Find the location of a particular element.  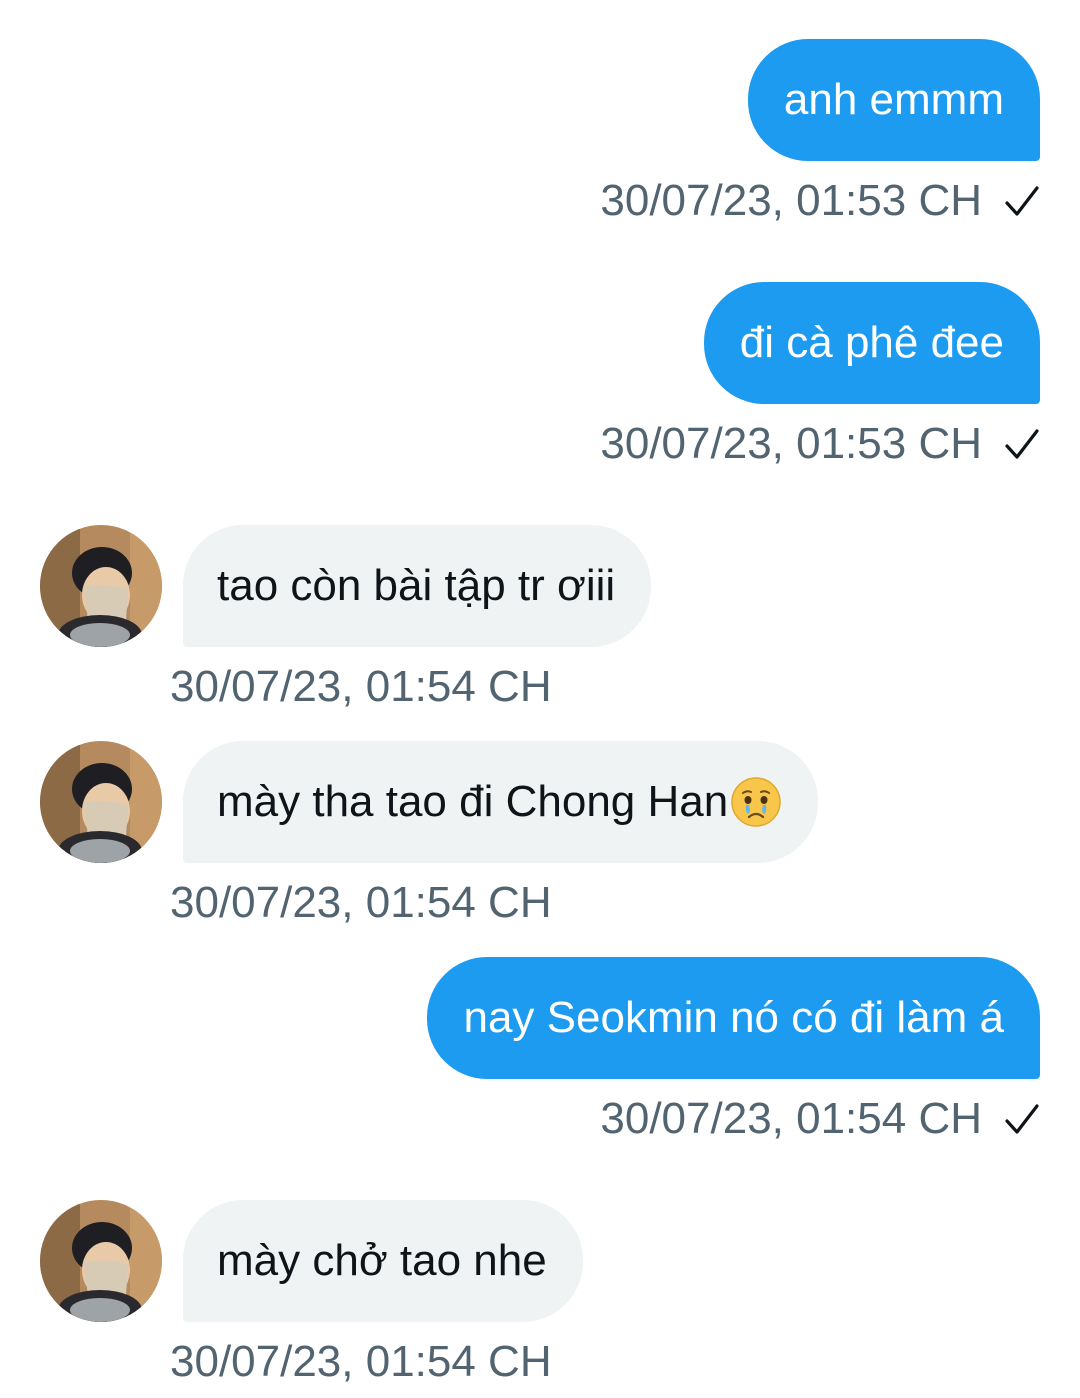

message-text: mày chở tao nhe is located at coordinates (382, 1260).